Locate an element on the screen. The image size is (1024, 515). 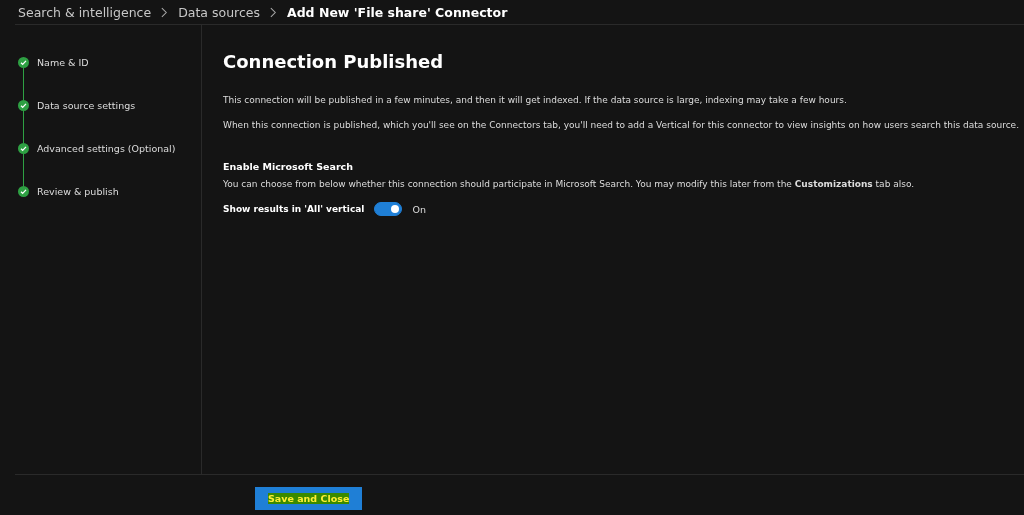
breadcrumb-link: Search & intelligence is located at coordinates (85, 12).